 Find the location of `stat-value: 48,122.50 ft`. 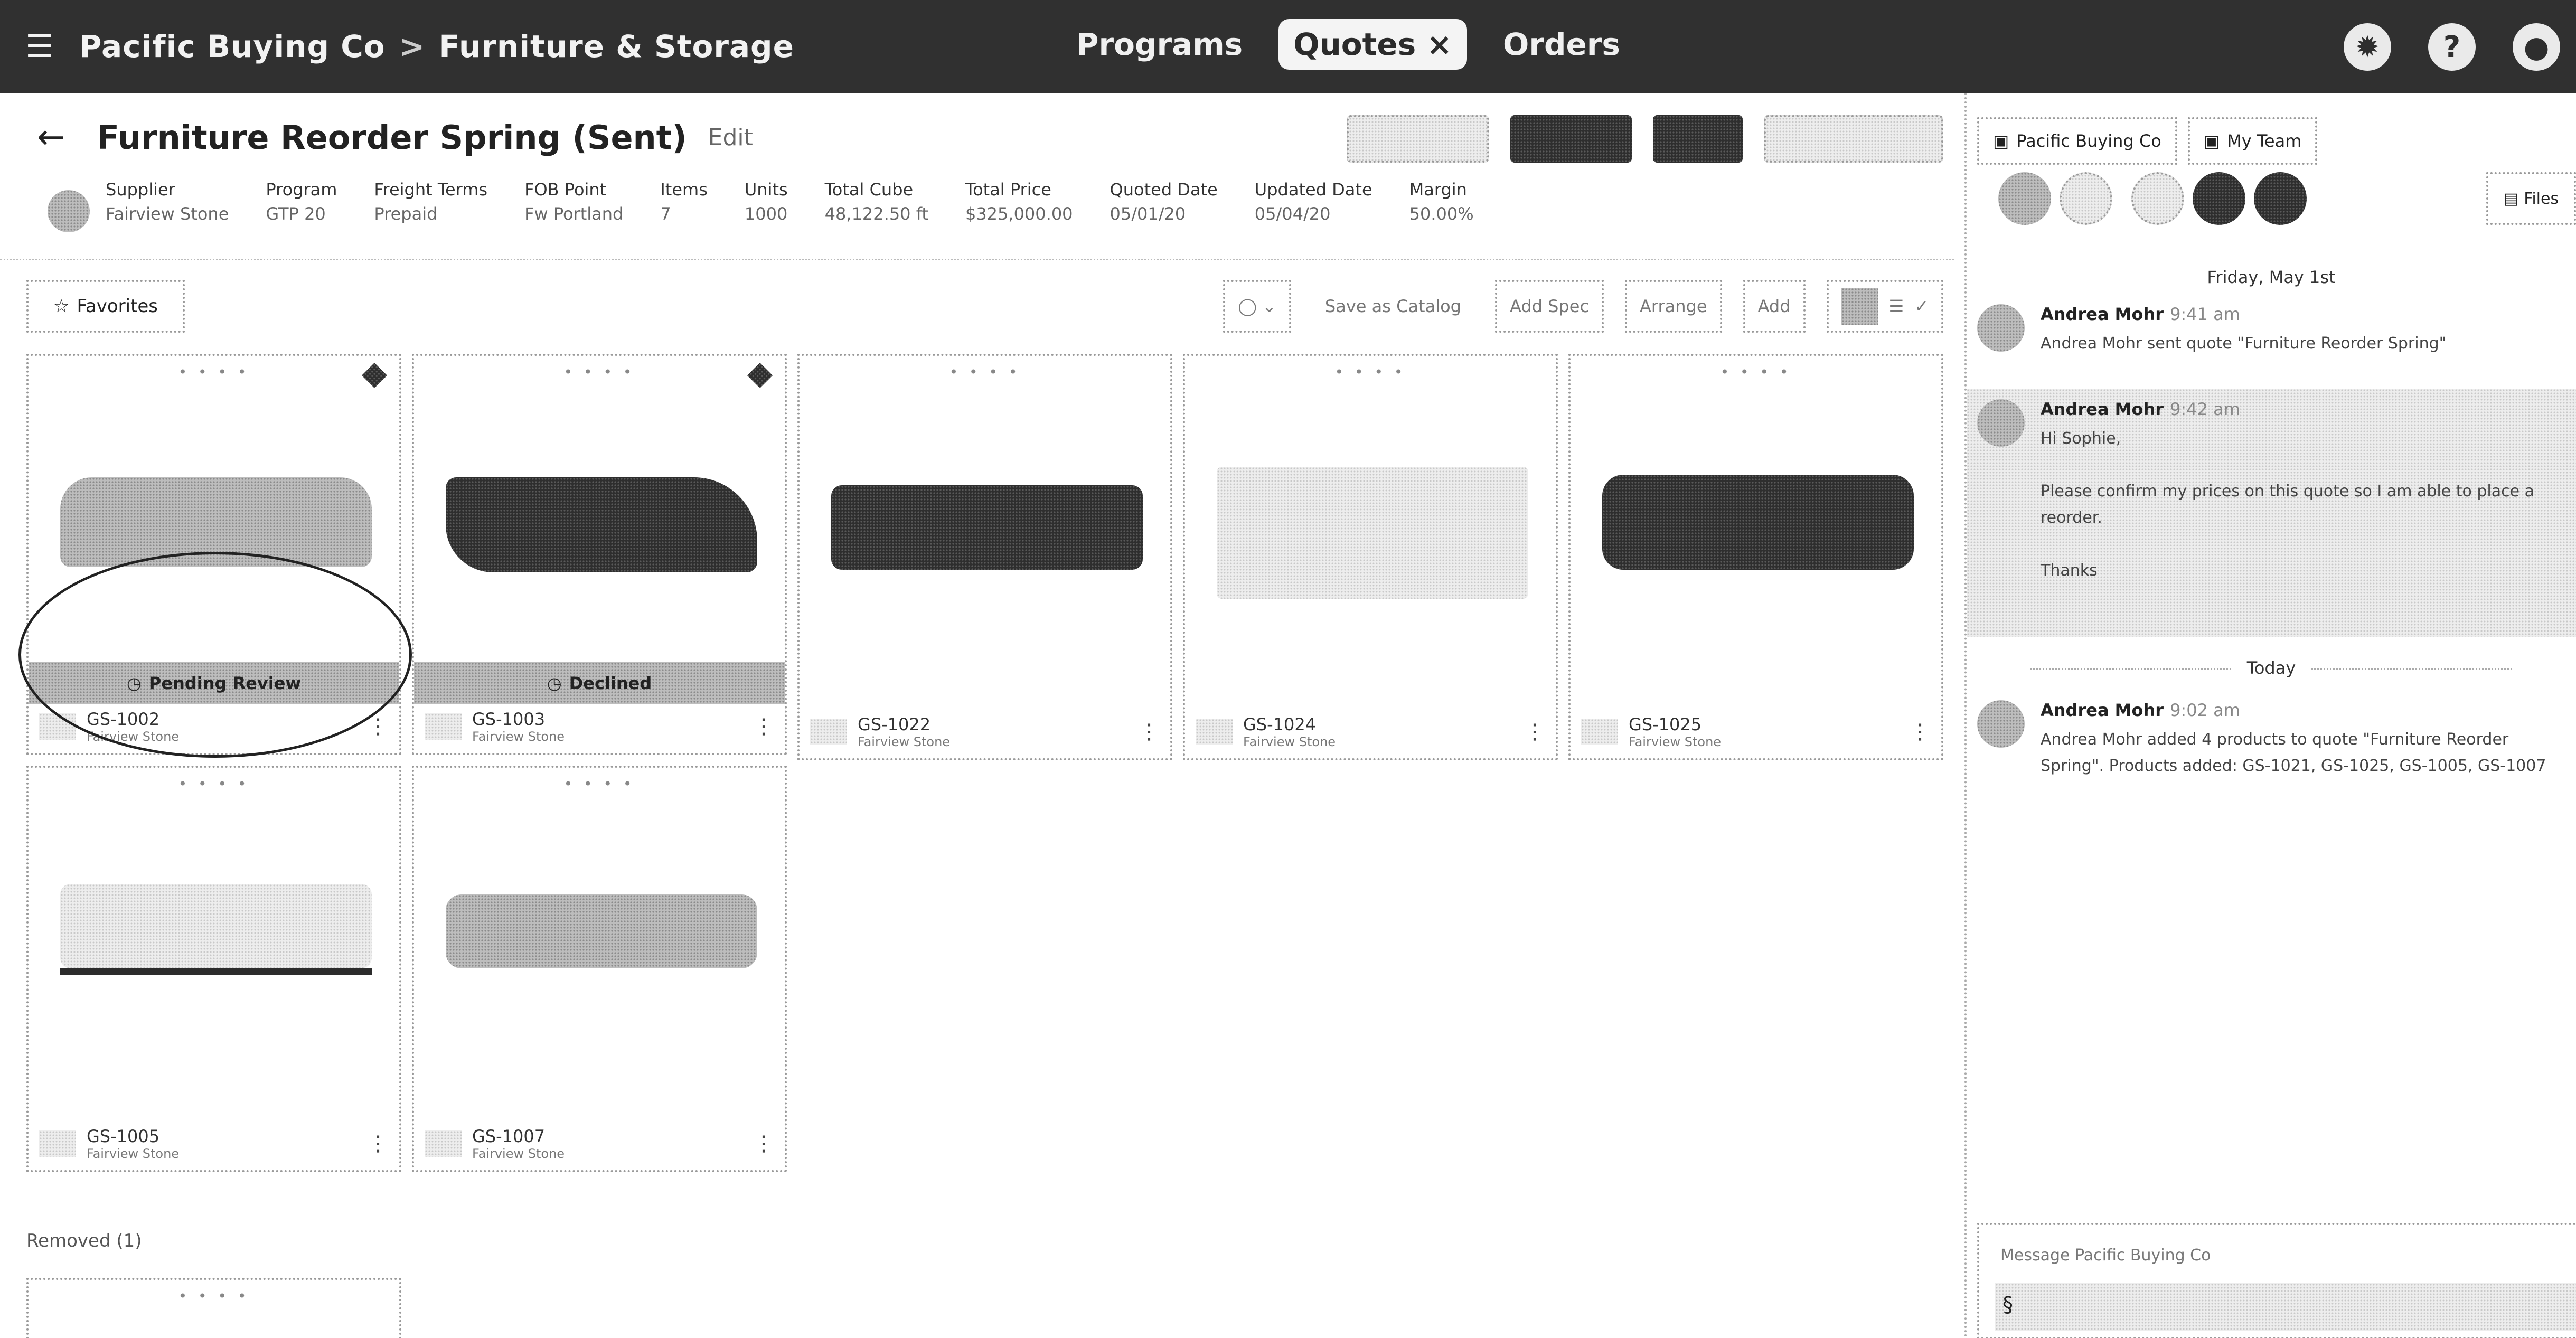

stat-value: 48,122.50 ft is located at coordinates (876, 214).